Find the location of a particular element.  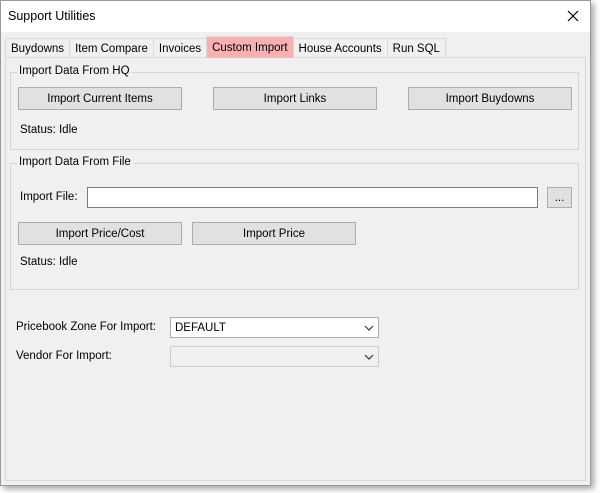

import-buydowns-button: Import Buydowns is located at coordinates (490, 98).